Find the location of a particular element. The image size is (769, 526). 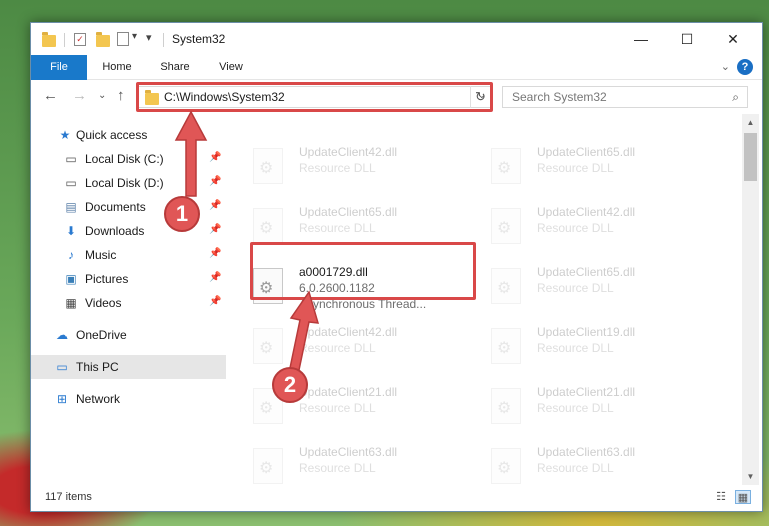

step-marker-2: 2 is located at coordinates (290, 385).